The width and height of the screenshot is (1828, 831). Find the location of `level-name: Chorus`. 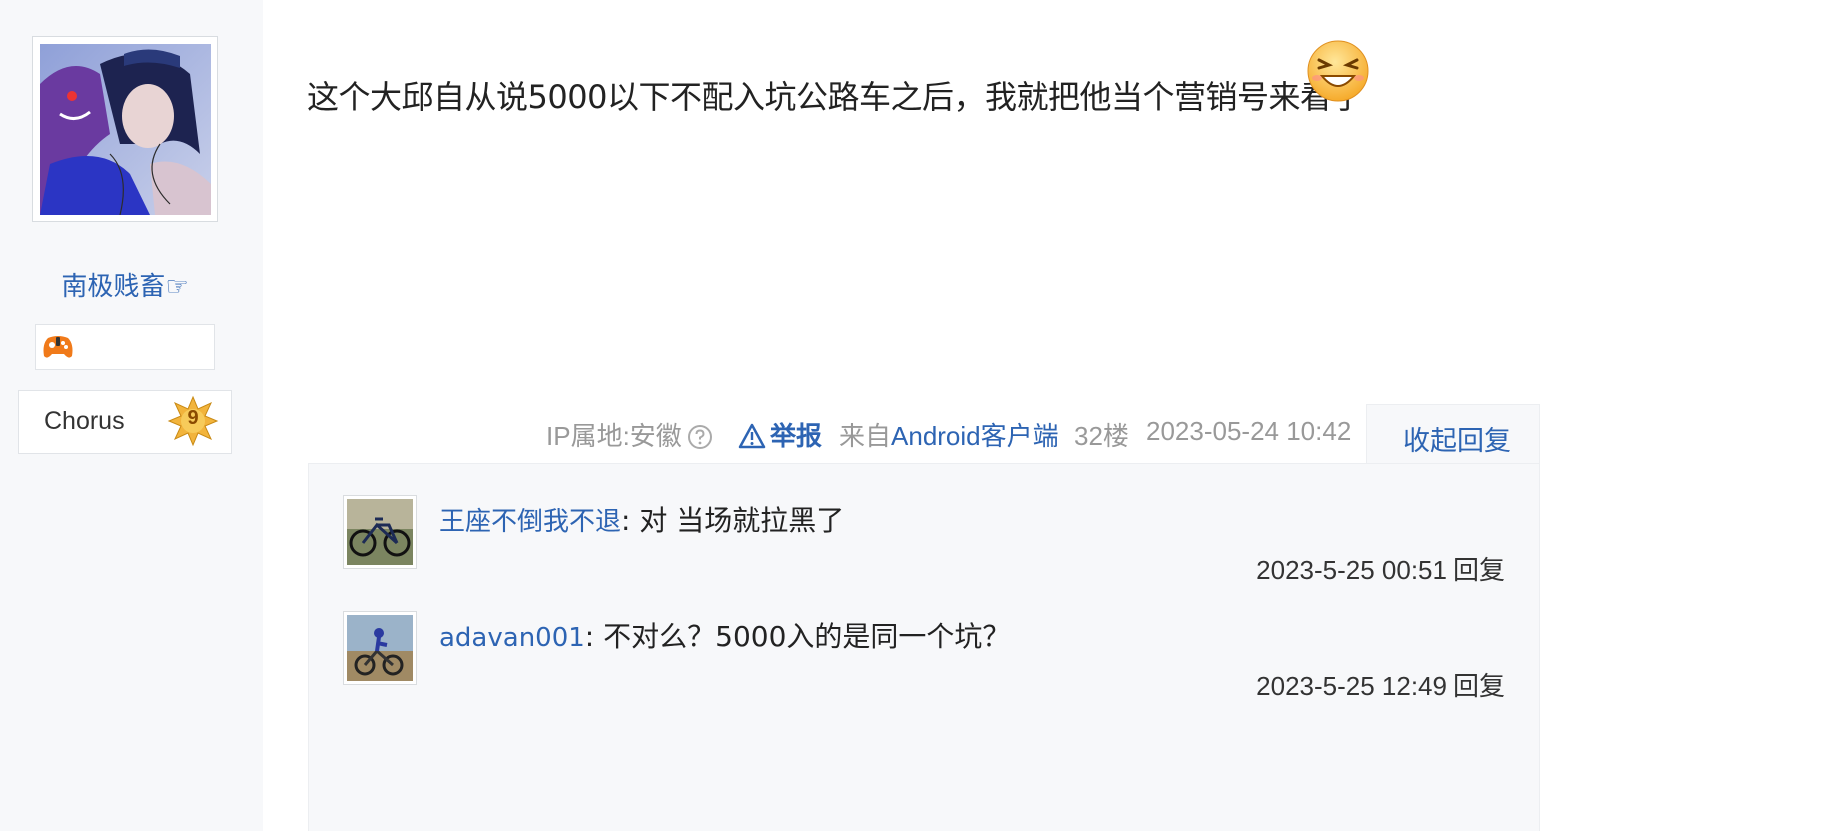

level-name: Chorus is located at coordinates (84, 421).